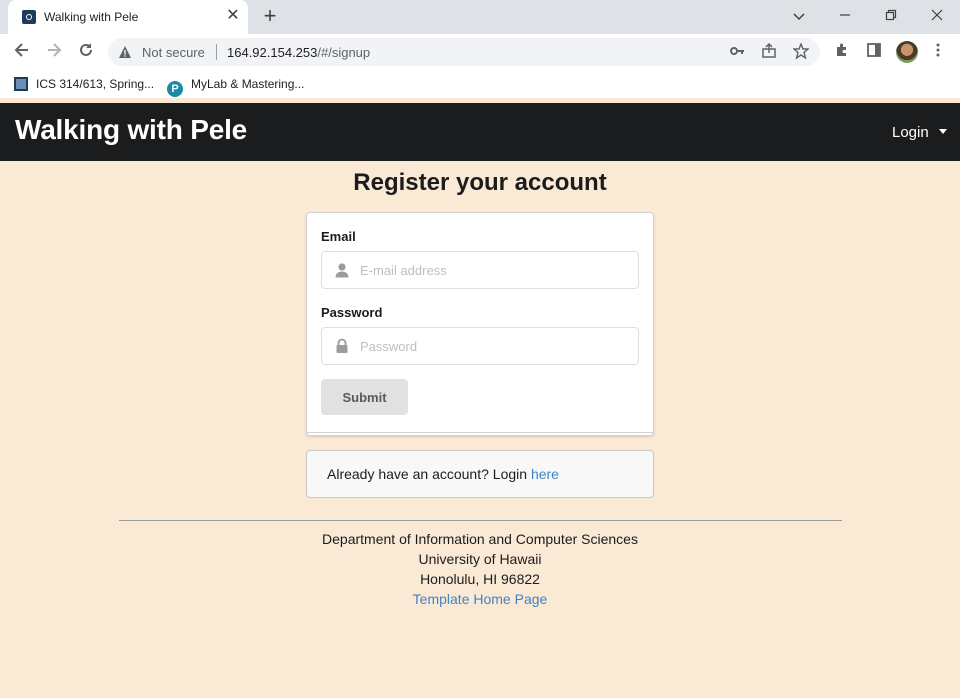 This screenshot has width=960, height=698. Describe the element at coordinates (737, 52) in the screenshot. I see `key-icon` at that location.